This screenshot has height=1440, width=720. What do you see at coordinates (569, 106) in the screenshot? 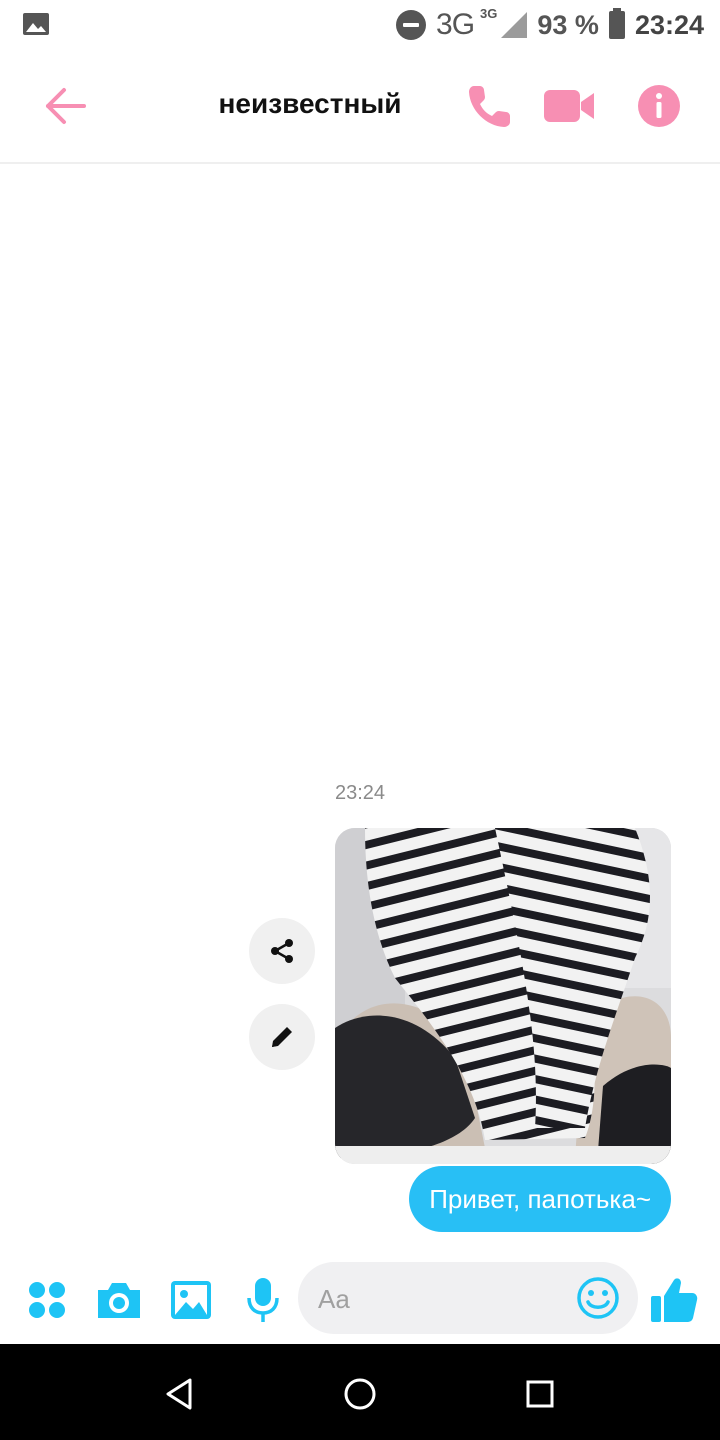
I see `video-camera-icon` at bounding box center [569, 106].